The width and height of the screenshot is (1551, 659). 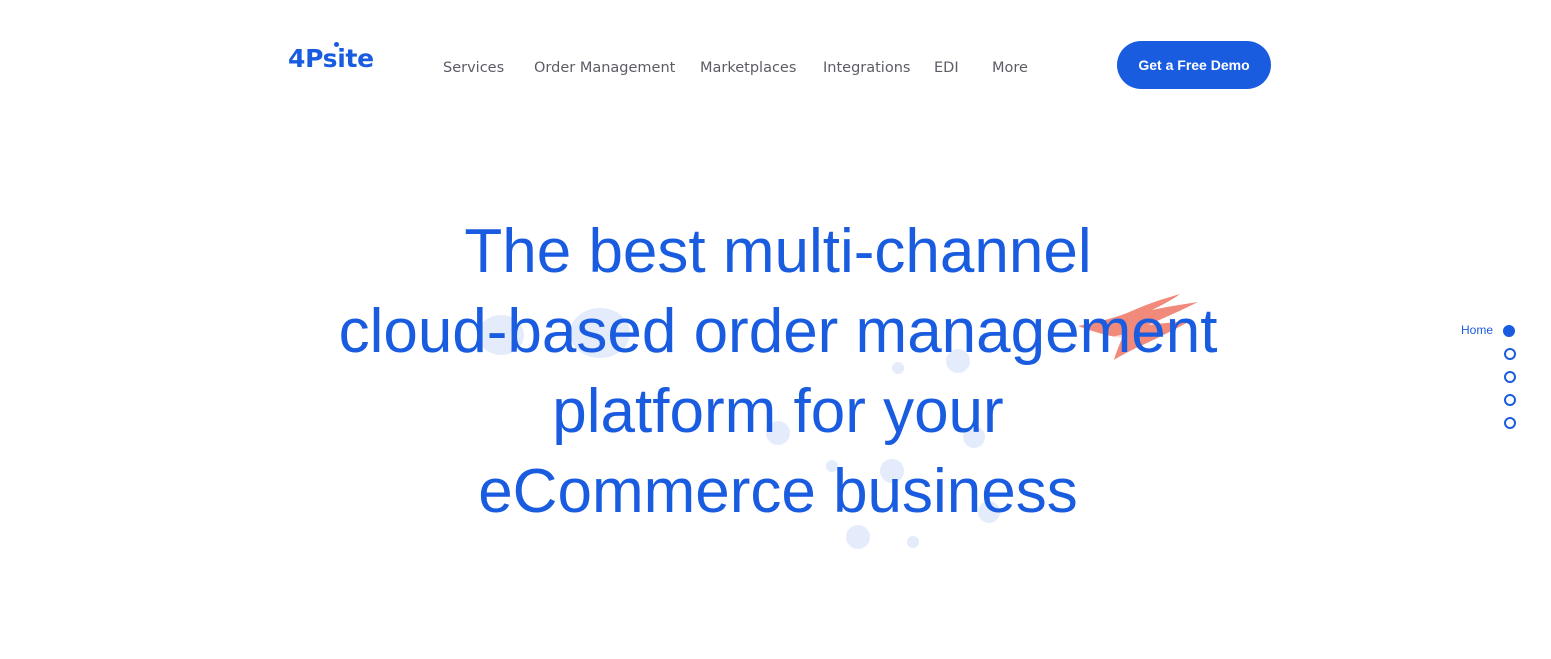 What do you see at coordinates (1194, 65) in the screenshot?
I see `get-free-demo-button: Get a Free Demo` at bounding box center [1194, 65].